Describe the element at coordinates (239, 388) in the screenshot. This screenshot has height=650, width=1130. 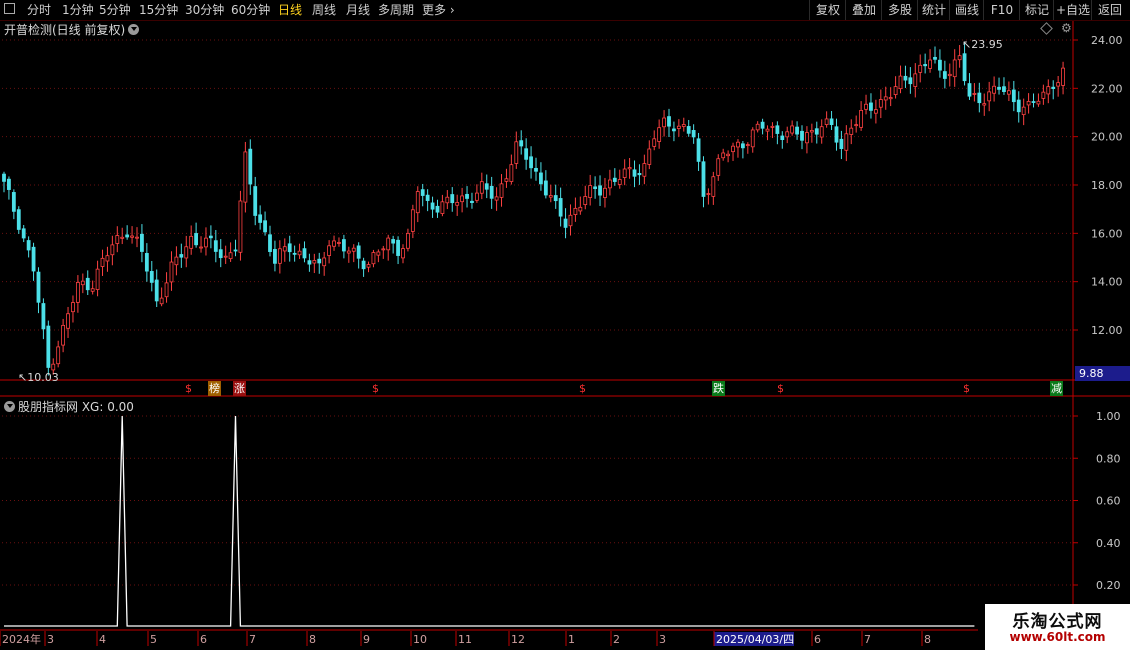
I see `event-marker: 涨` at that location.